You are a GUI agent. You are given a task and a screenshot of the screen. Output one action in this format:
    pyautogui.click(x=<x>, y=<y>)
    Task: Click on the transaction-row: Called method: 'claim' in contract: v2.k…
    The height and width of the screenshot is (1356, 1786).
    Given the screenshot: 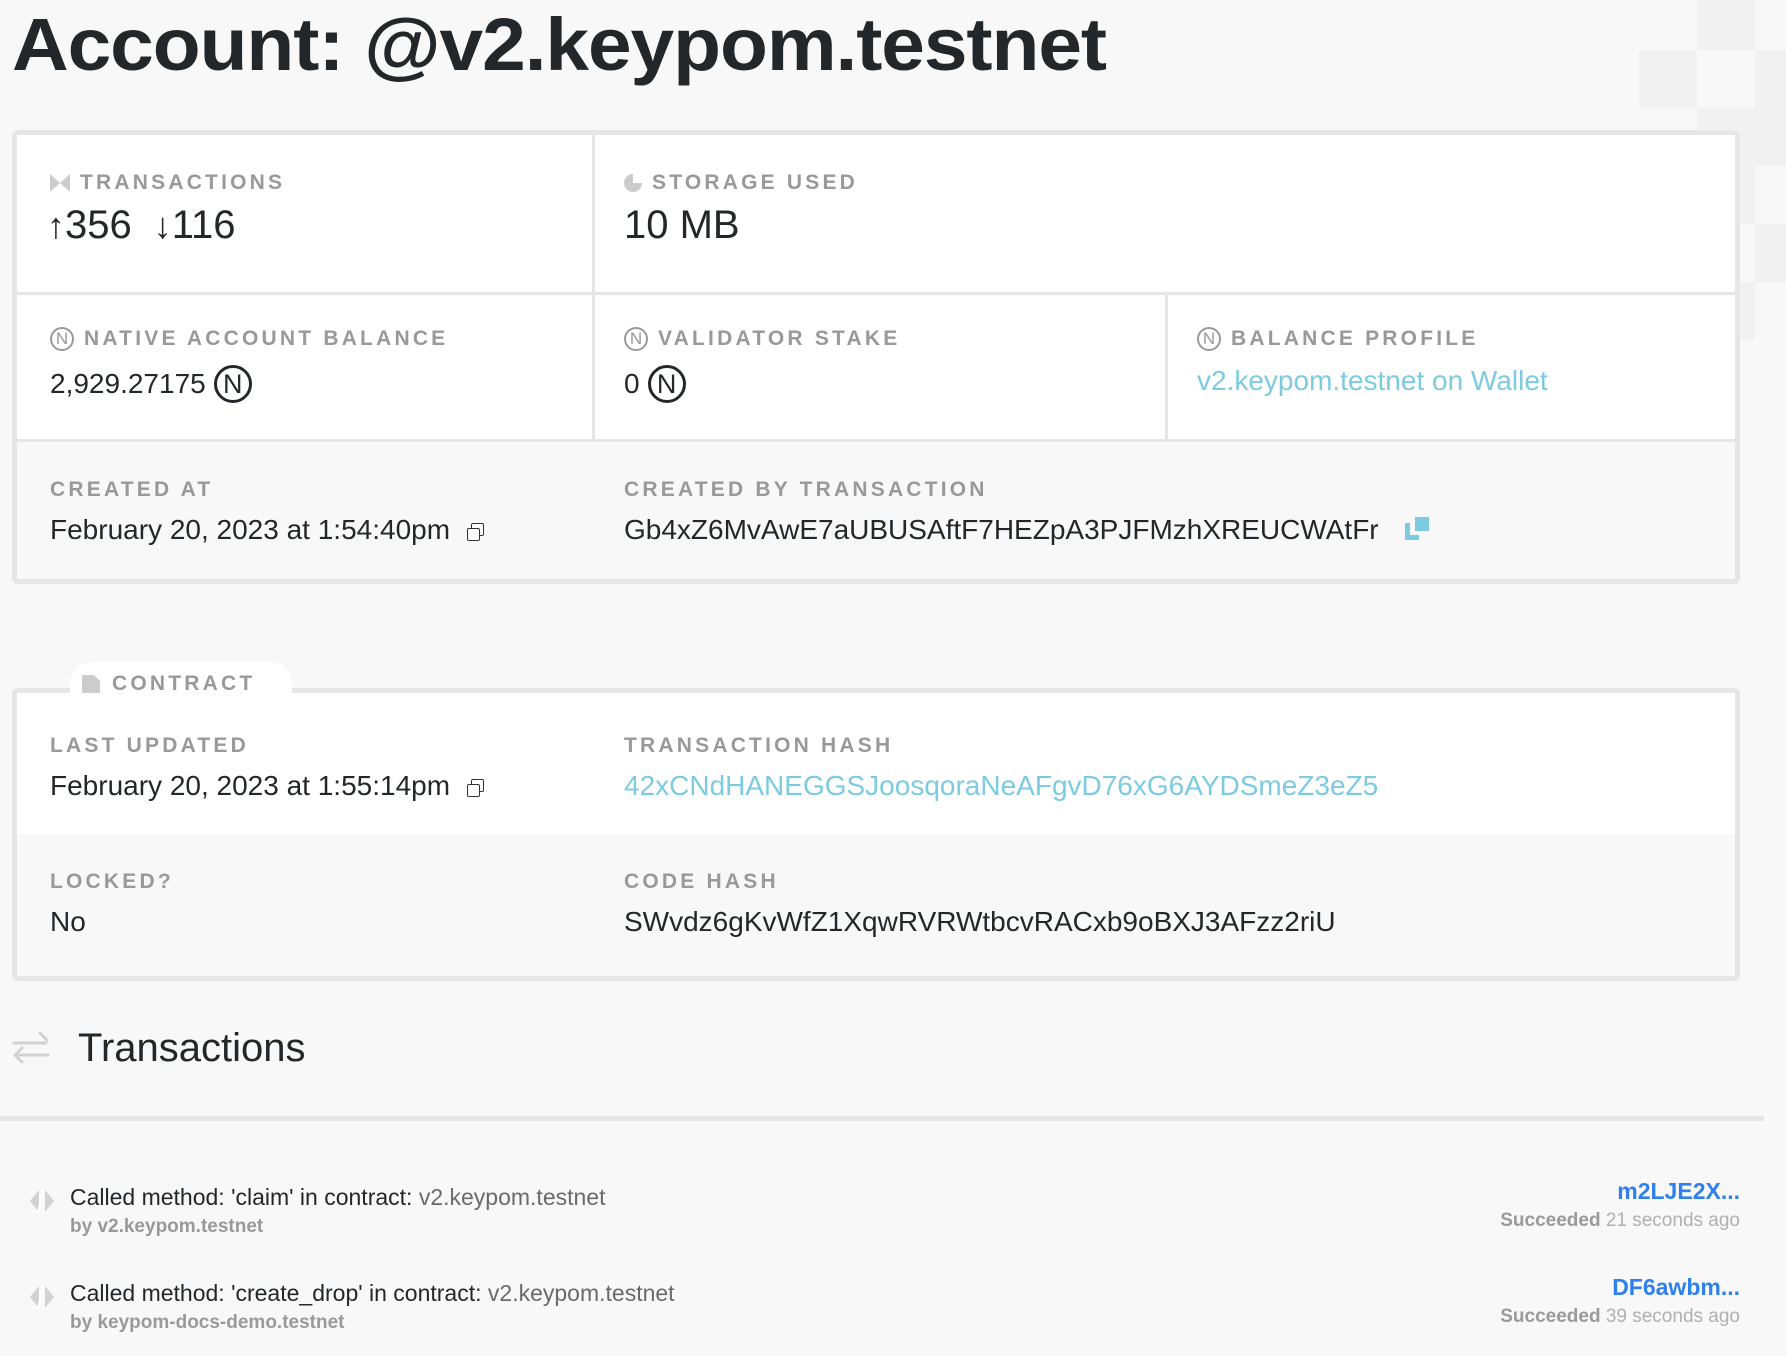 What is the action you would take?
    pyautogui.click(x=882, y=1212)
    